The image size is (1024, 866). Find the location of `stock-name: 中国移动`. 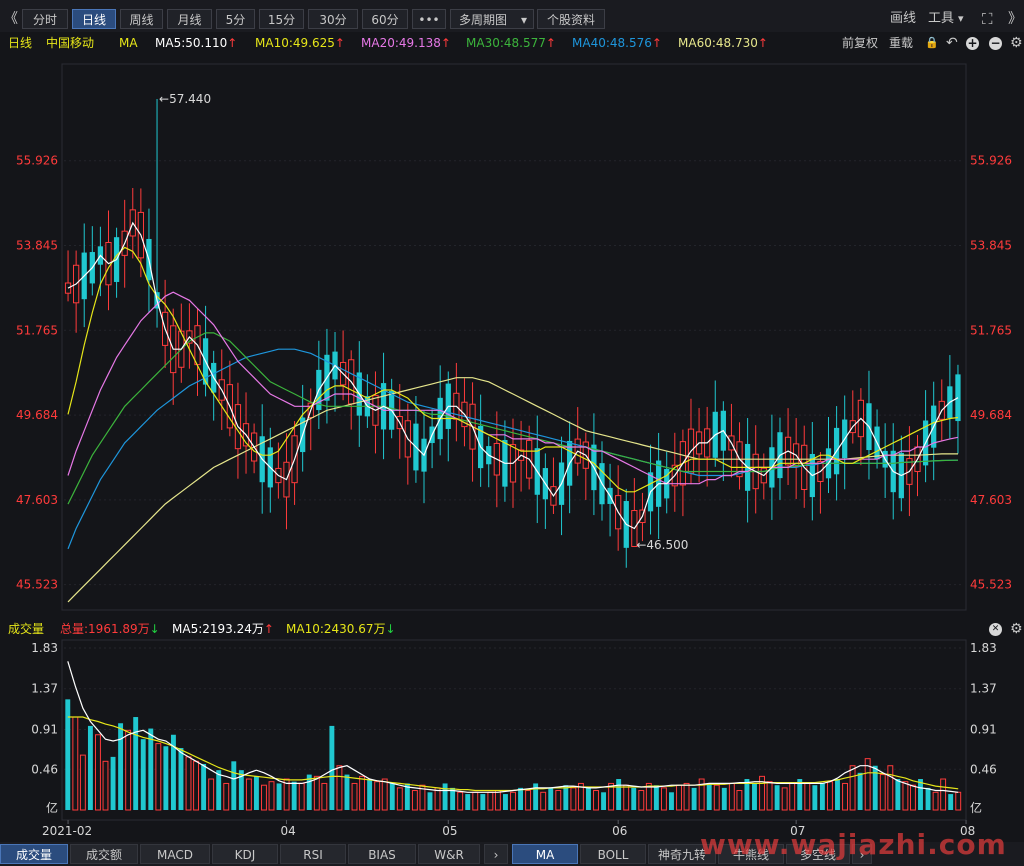

stock-name: 中国移动 is located at coordinates (70, 43).